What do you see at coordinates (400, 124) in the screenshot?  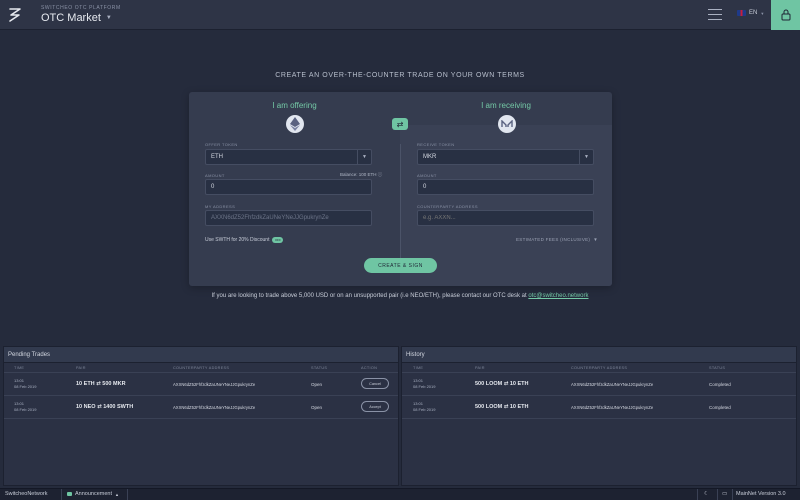 I see `swap-direction-icon: ⇄` at bounding box center [400, 124].